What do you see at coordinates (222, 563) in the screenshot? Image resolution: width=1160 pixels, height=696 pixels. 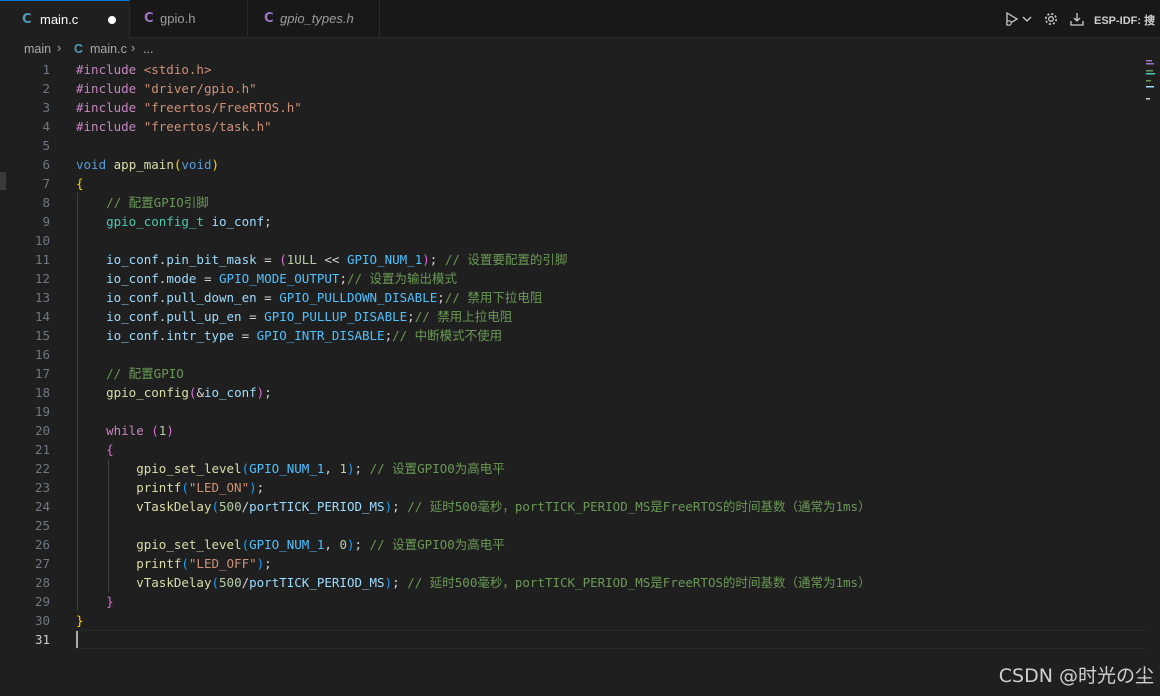 I see `code-token: "LED_OFF"` at bounding box center [222, 563].